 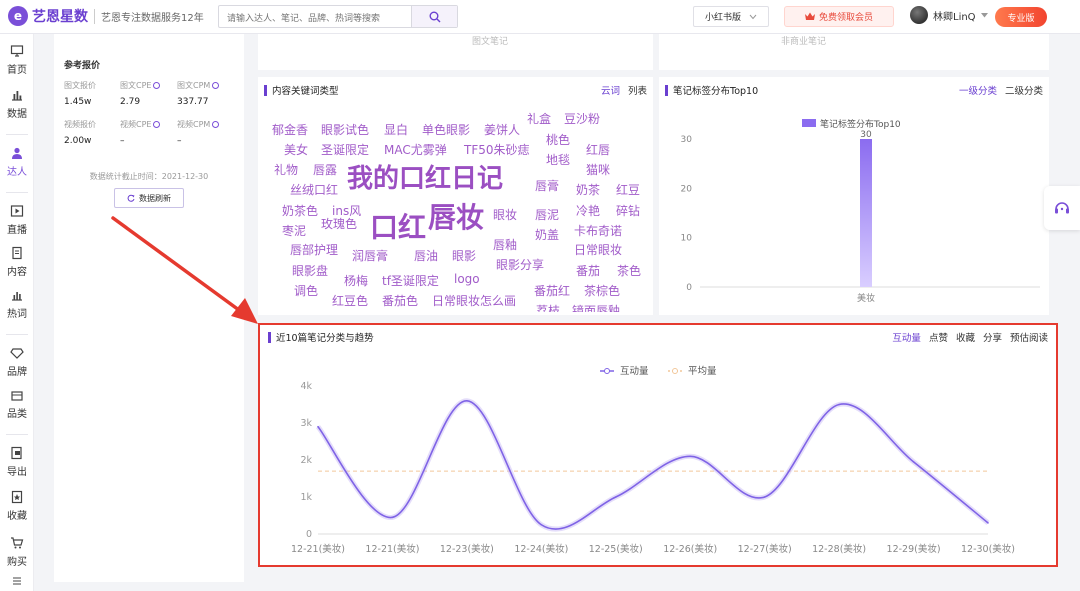 What do you see at coordinates (286, 169) in the screenshot?
I see `keyword: 礼物` at bounding box center [286, 169].